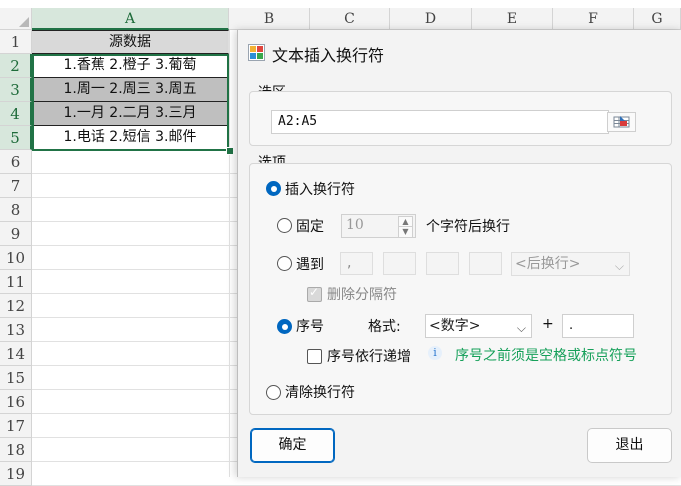 The image size is (681, 486). I want to click on dialog-titlebar: 文本插入换行符, so click(459, 52).